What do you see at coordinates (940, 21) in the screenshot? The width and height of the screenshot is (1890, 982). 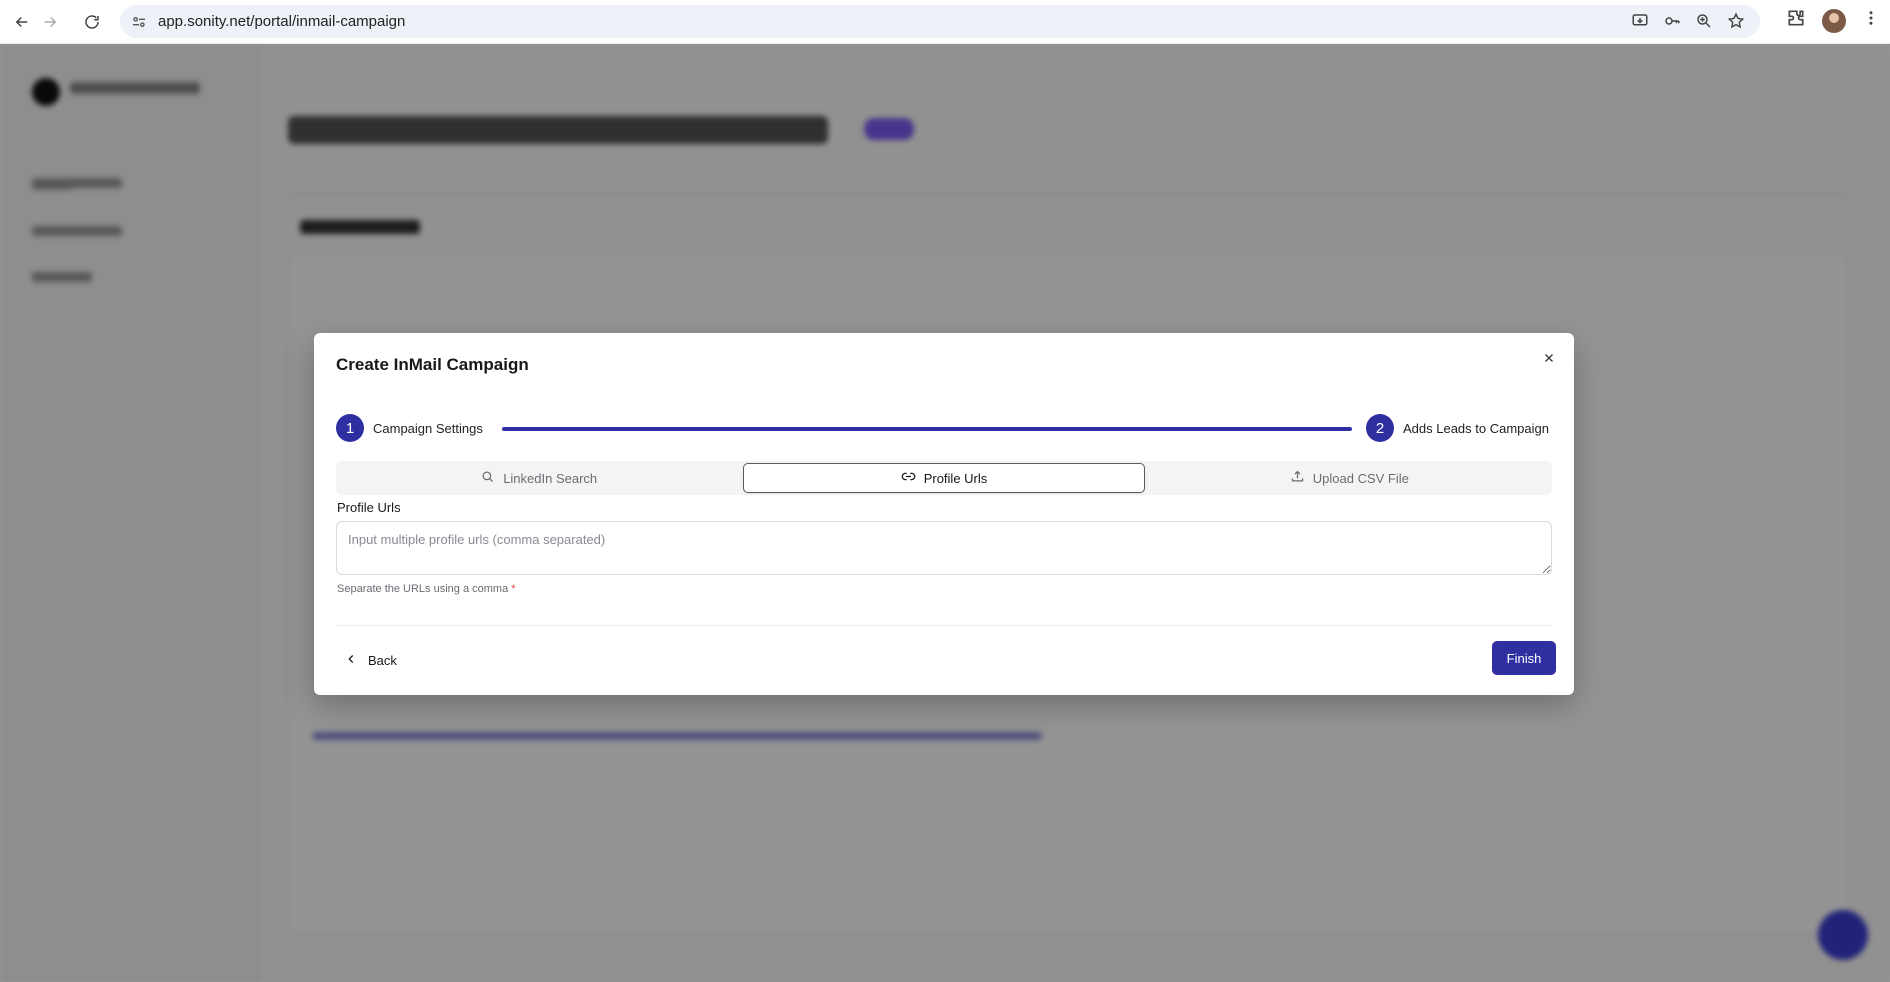 I see `address-bar: app.sonity.net/portal/inmail-campaign` at bounding box center [940, 21].